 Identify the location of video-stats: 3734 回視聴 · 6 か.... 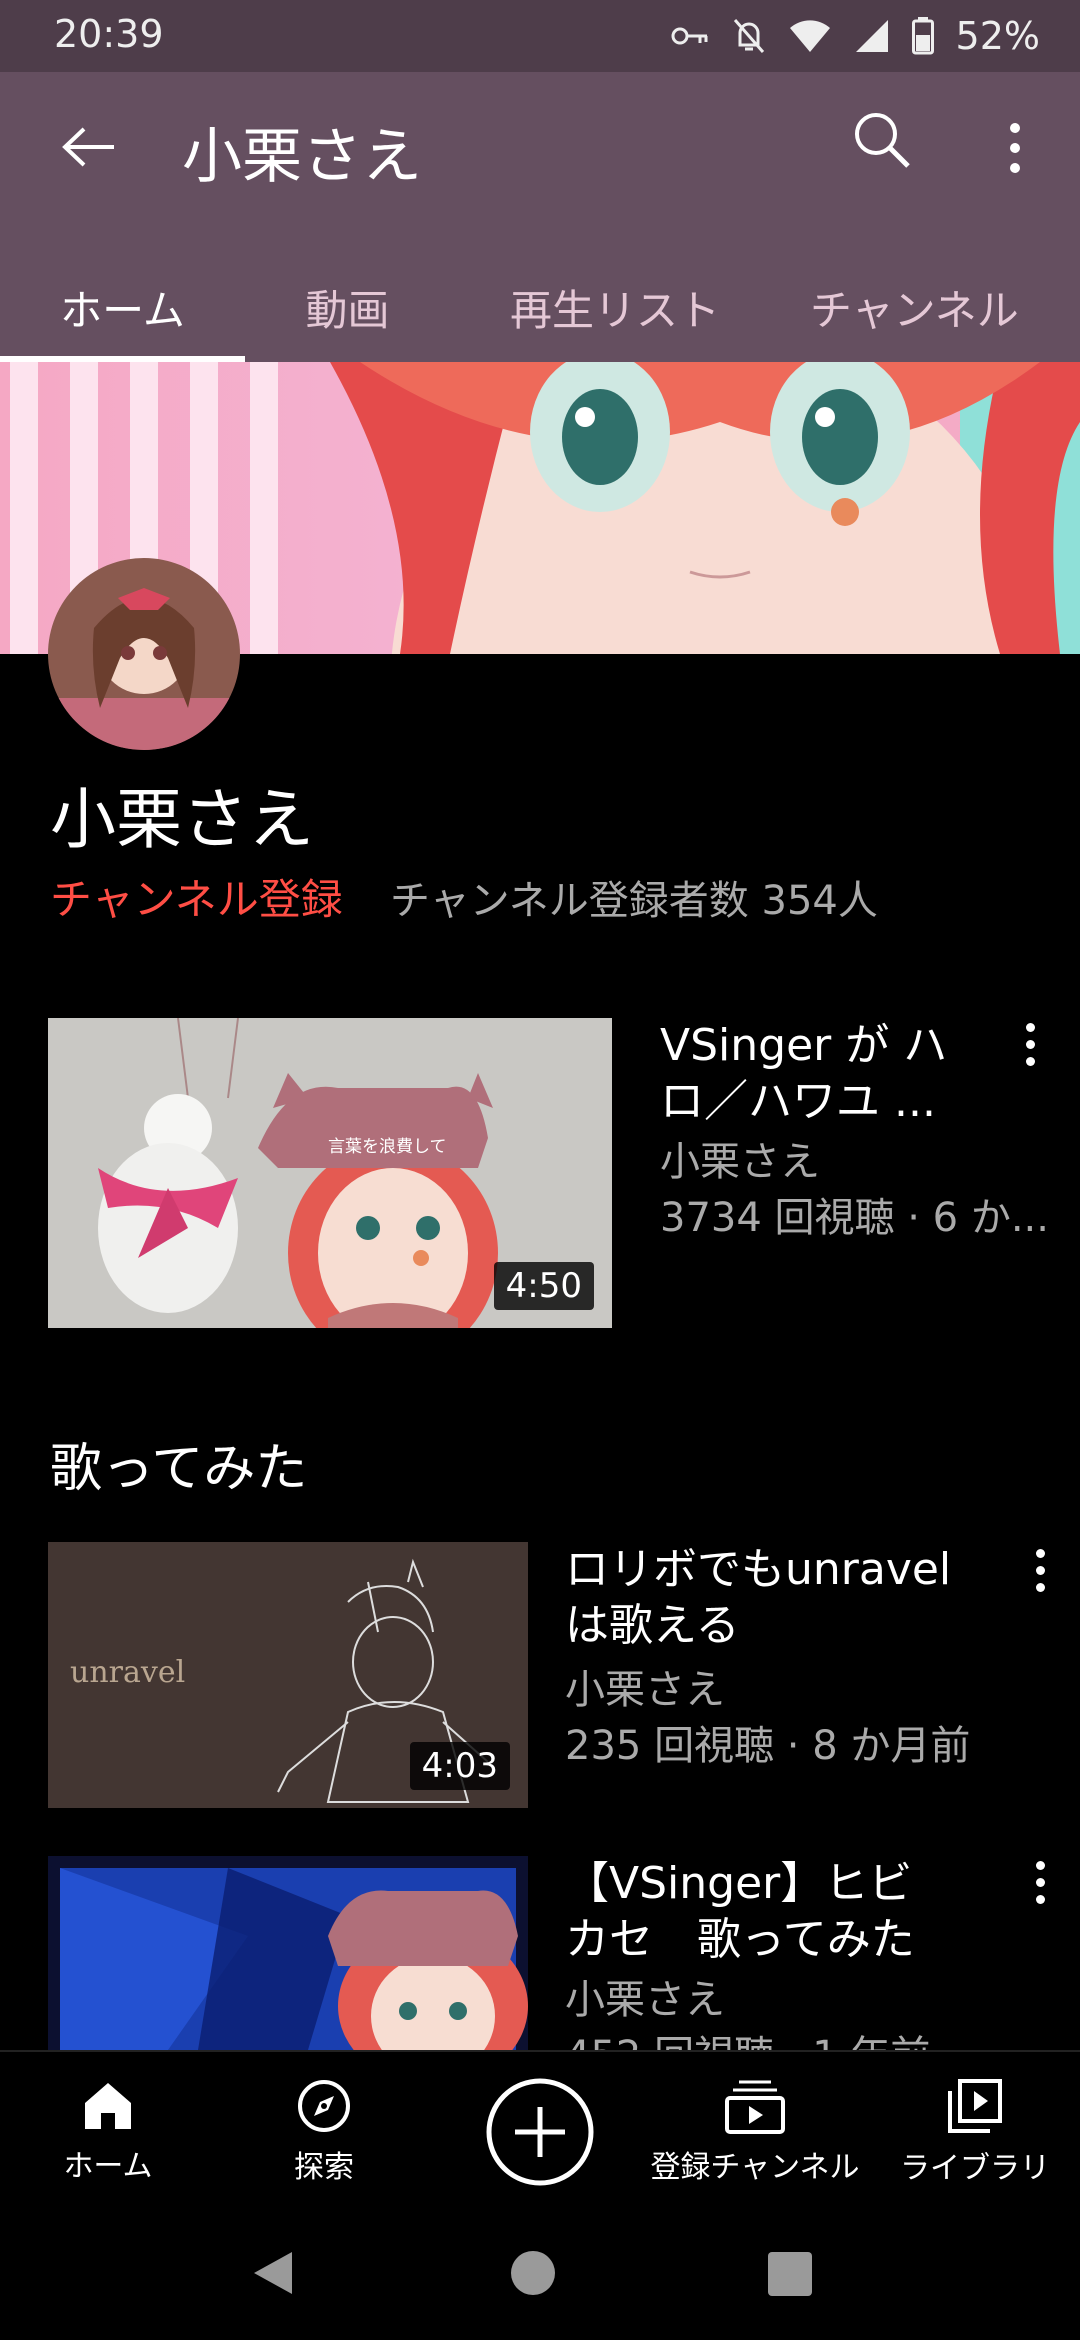
(854, 1218).